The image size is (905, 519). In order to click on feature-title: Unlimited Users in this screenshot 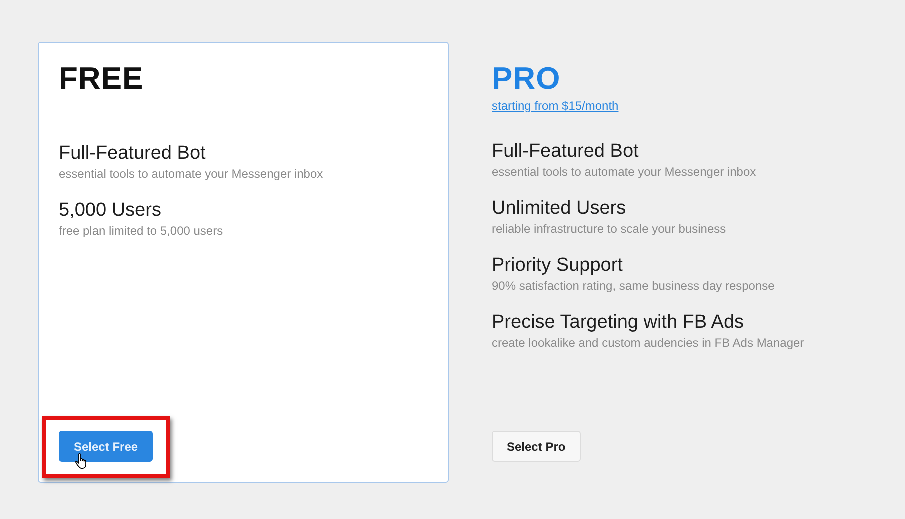, I will do `click(559, 209)`.